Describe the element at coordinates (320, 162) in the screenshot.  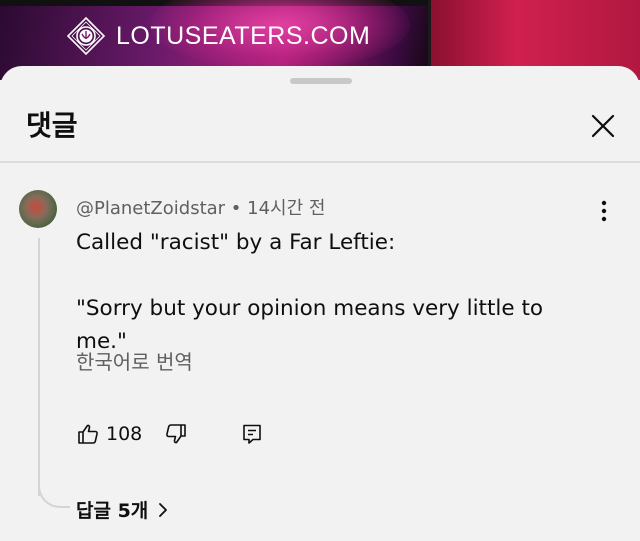
I see `header-divider` at that location.